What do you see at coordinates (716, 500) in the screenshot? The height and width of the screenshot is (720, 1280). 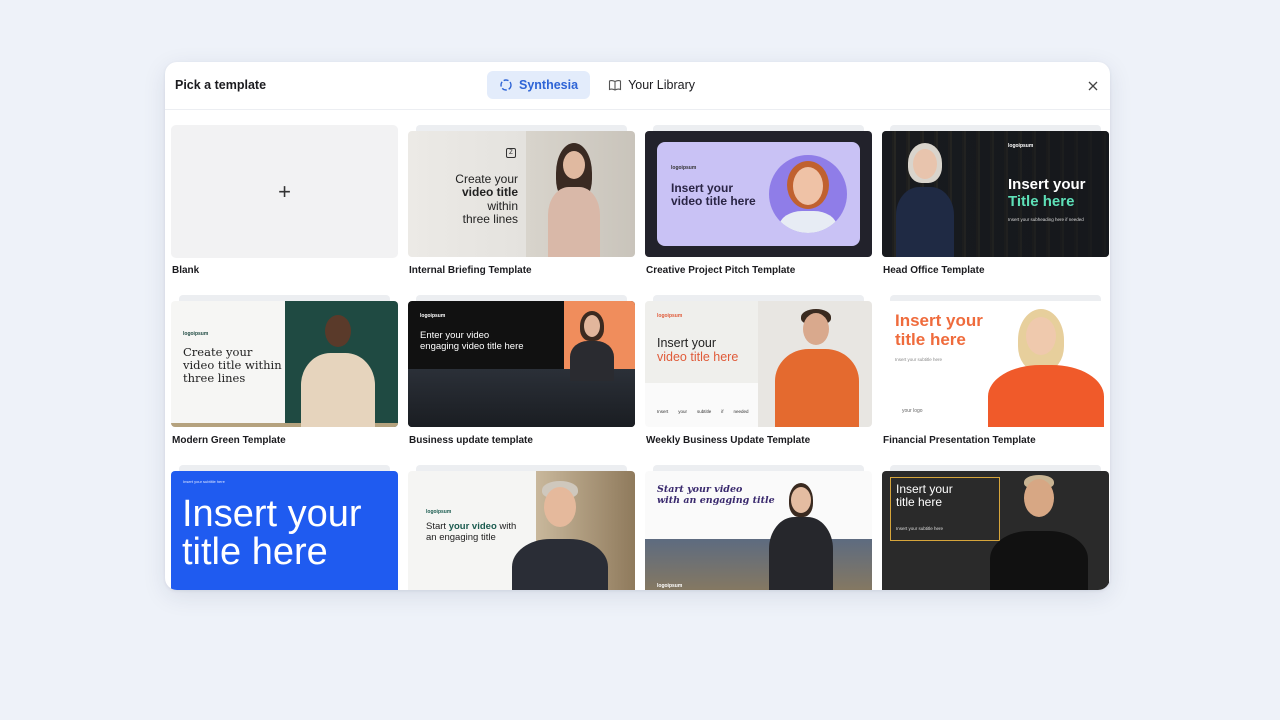 I see `thumb-text: with an engaging title` at bounding box center [716, 500].